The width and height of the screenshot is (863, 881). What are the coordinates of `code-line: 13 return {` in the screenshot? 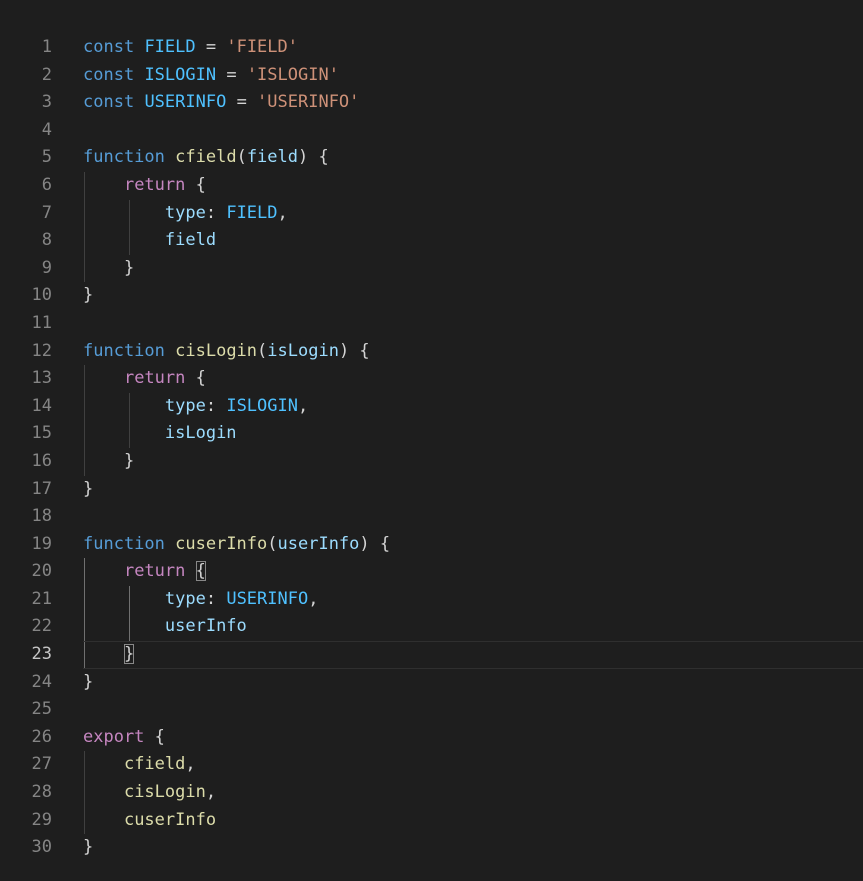 It's located at (431, 379).